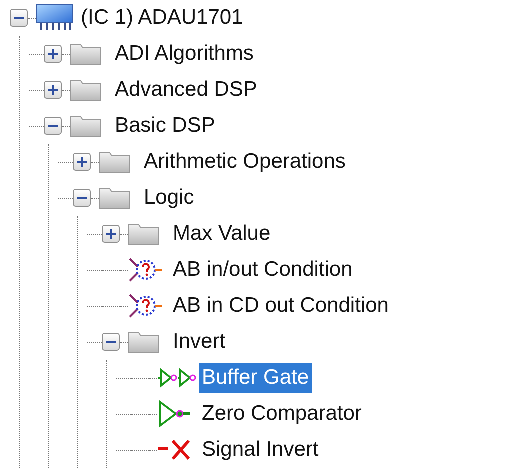  What do you see at coordinates (199, 342) in the screenshot?
I see `tree-item: Invert` at bounding box center [199, 342].